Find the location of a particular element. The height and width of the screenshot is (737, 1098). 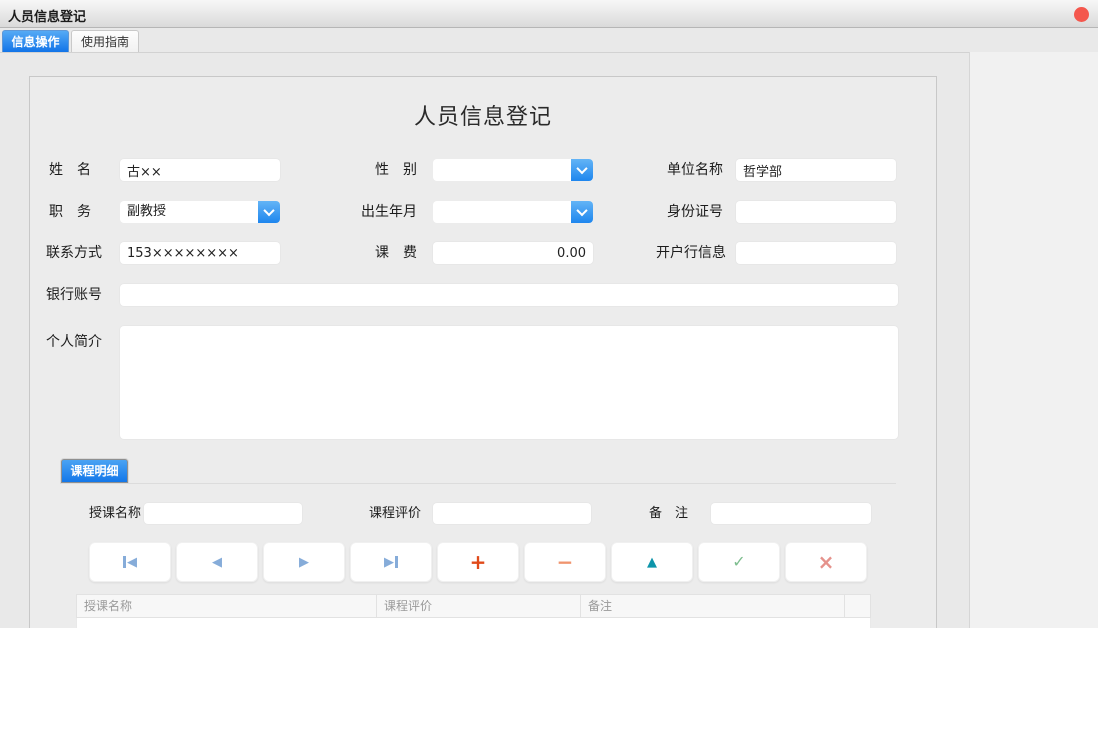

unit-input is located at coordinates (816, 170).